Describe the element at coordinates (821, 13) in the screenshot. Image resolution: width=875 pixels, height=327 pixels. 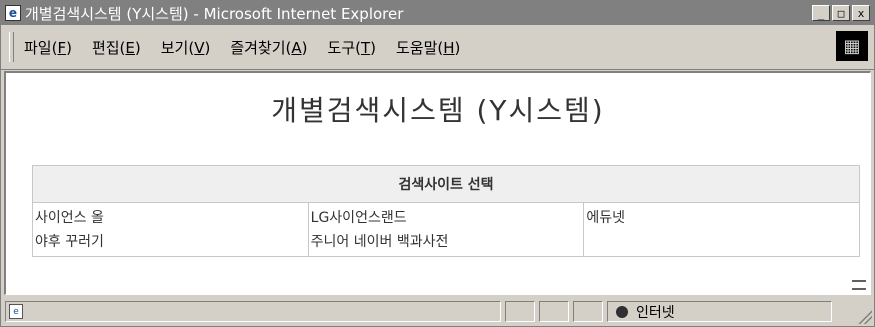
I see `minimize-button: _` at that location.